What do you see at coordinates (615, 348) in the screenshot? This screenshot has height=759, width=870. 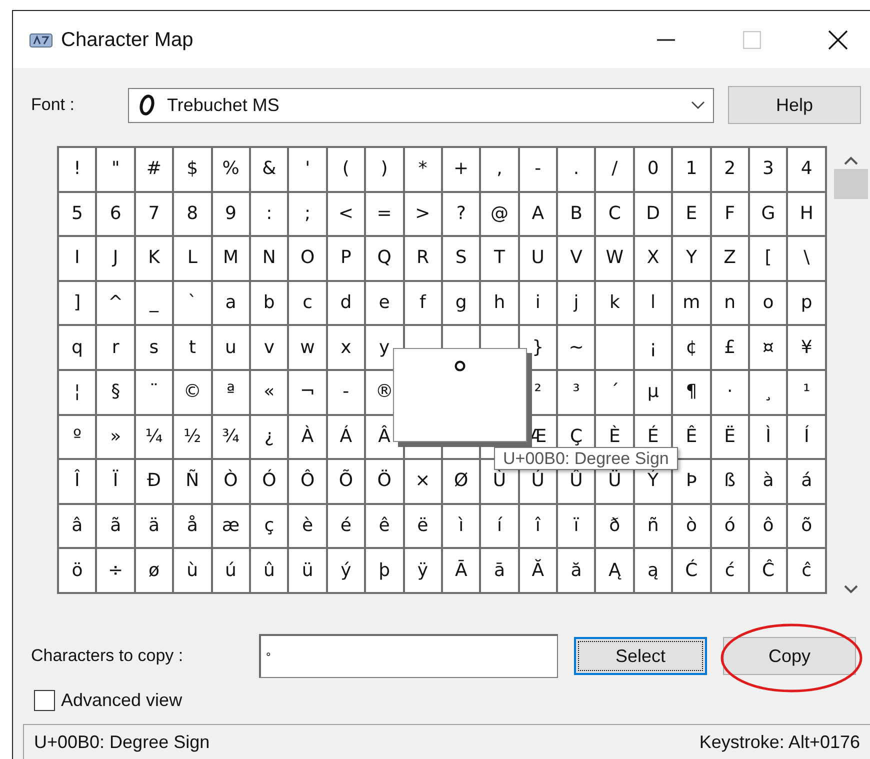 I see `blank-cell` at bounding box center [615, 348].